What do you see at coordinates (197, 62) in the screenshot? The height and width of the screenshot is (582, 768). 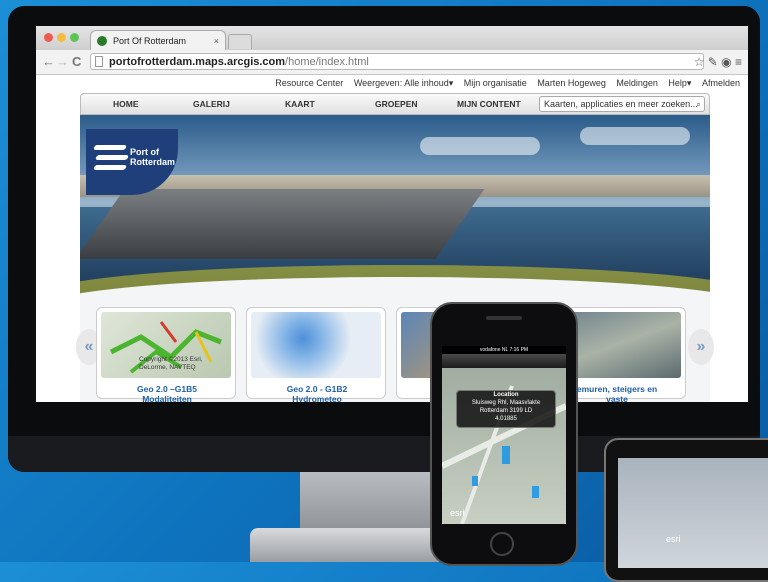 I see `url-domain: portofrotterdam.maps.arcgis.com` at bounding box center [197, 62].